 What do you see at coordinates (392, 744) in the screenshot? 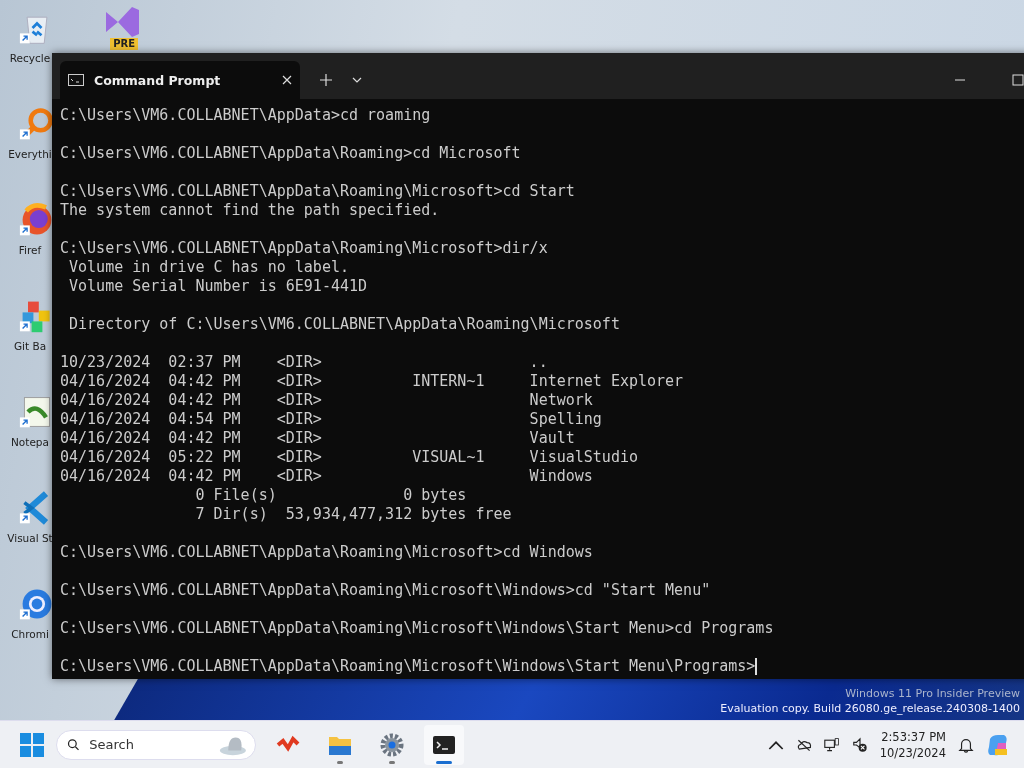
I see `gear-icon` at bounding box center [392, 744].